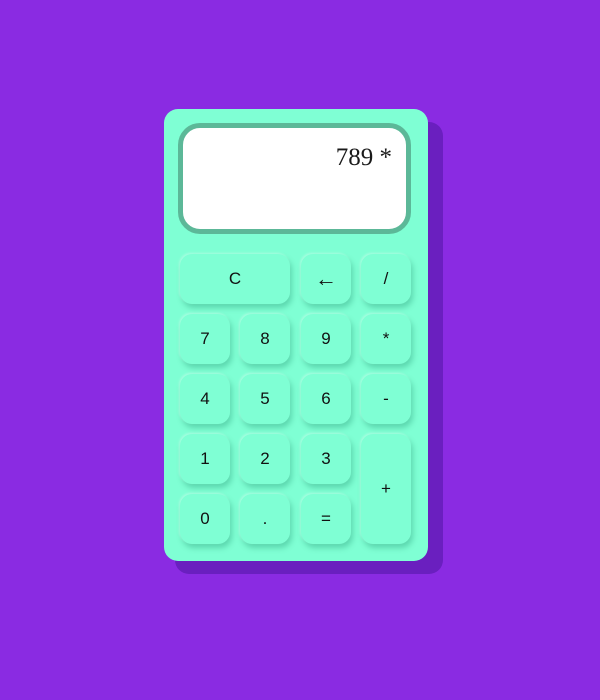 Image resolution: width=600 pixels, height=700 pixels. What do you see at coordinates (326, 339) in the screenshot?
I see `nine-button: 9` at bounding box center [326, 339].